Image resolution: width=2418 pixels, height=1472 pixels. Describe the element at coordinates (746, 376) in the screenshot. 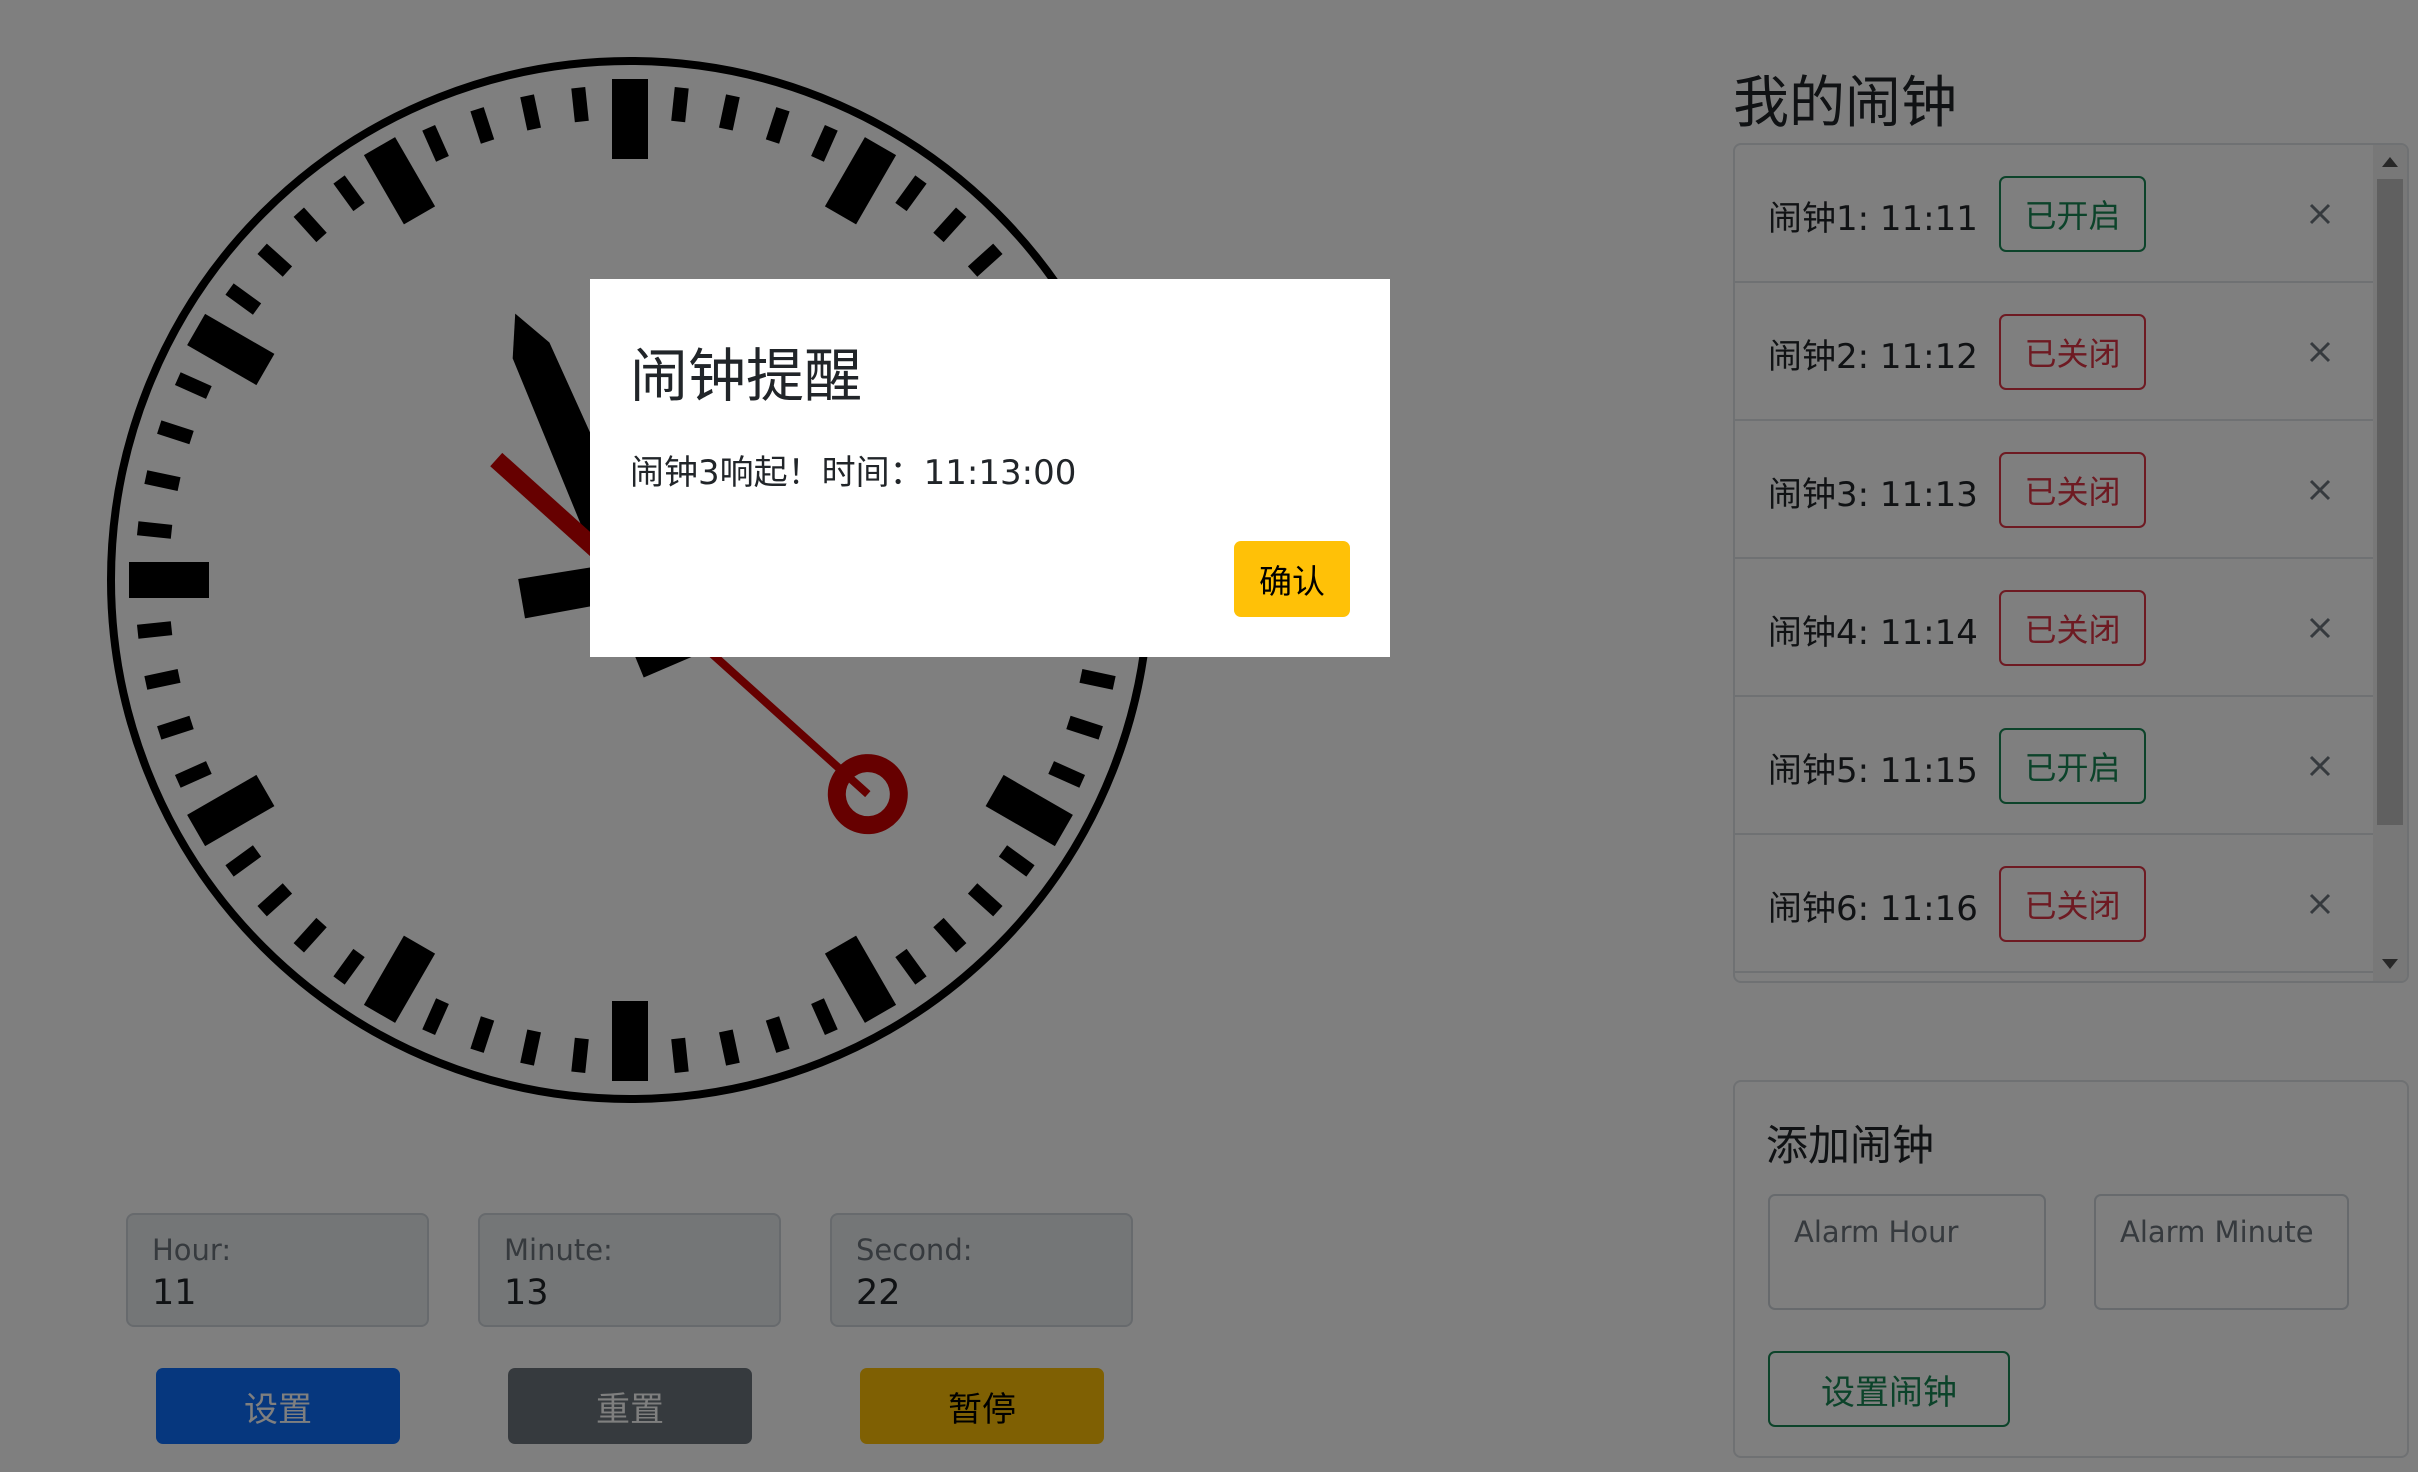

I see `modal-title: 闹钟提醒` at that location.